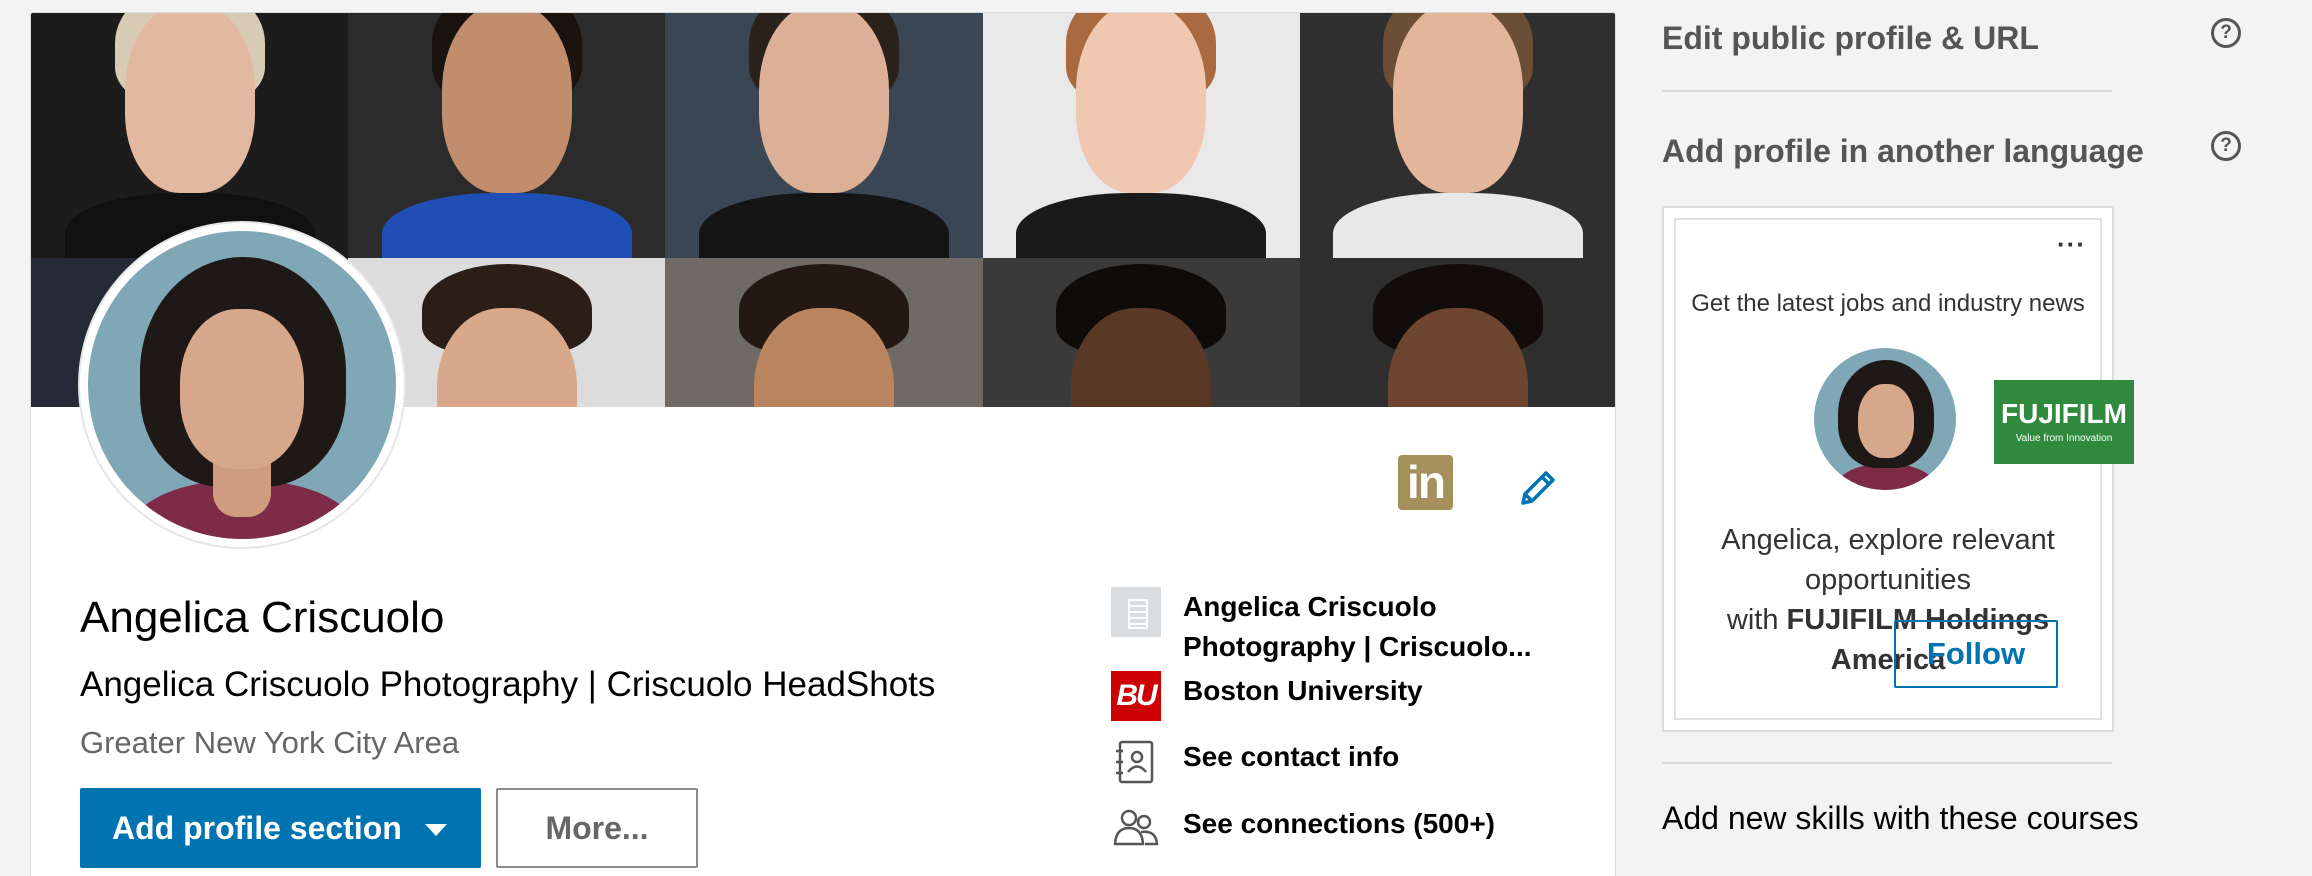 Image resolution: width=2312 pixels, height=876 pixels. Describe the element at coordinates (1135, 762) in the screenshot. I see `address-book-icon` at that location.